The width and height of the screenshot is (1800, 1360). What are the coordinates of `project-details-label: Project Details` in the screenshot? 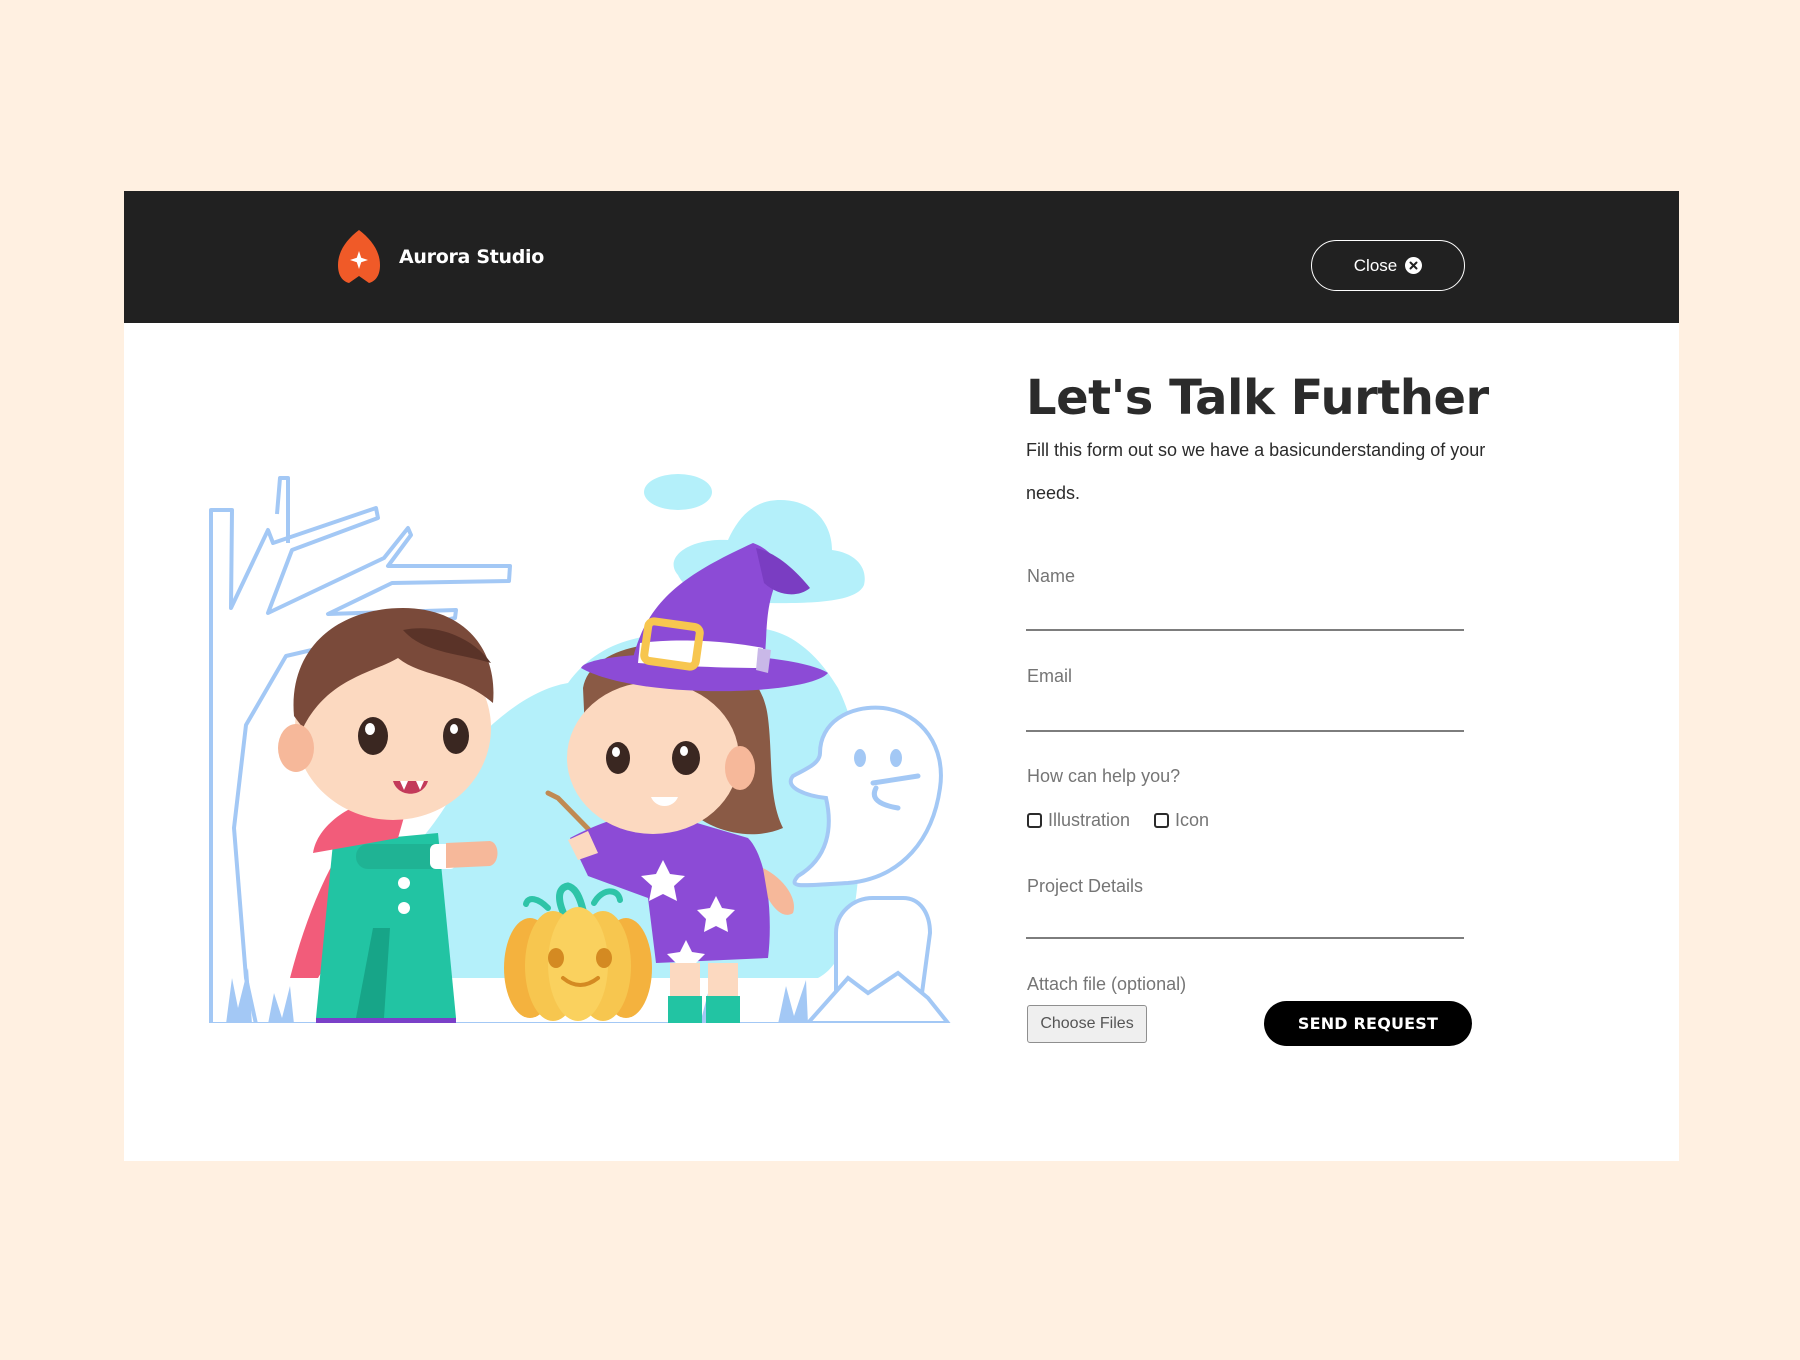 It's located at (1085, 886).